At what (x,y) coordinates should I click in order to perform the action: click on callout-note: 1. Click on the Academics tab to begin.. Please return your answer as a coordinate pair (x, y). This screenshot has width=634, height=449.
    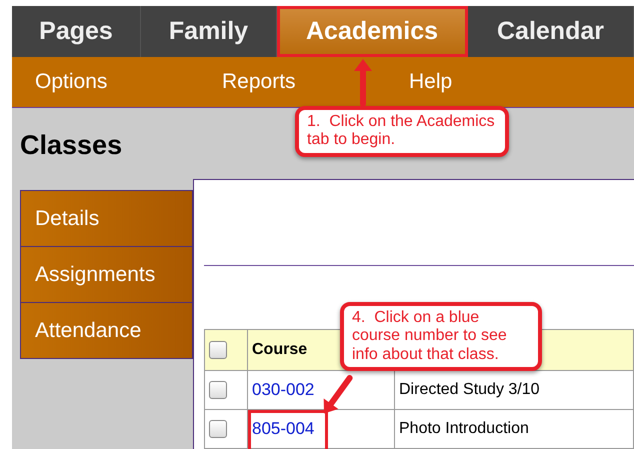
    Looking at the image, I should click on (402, 131).